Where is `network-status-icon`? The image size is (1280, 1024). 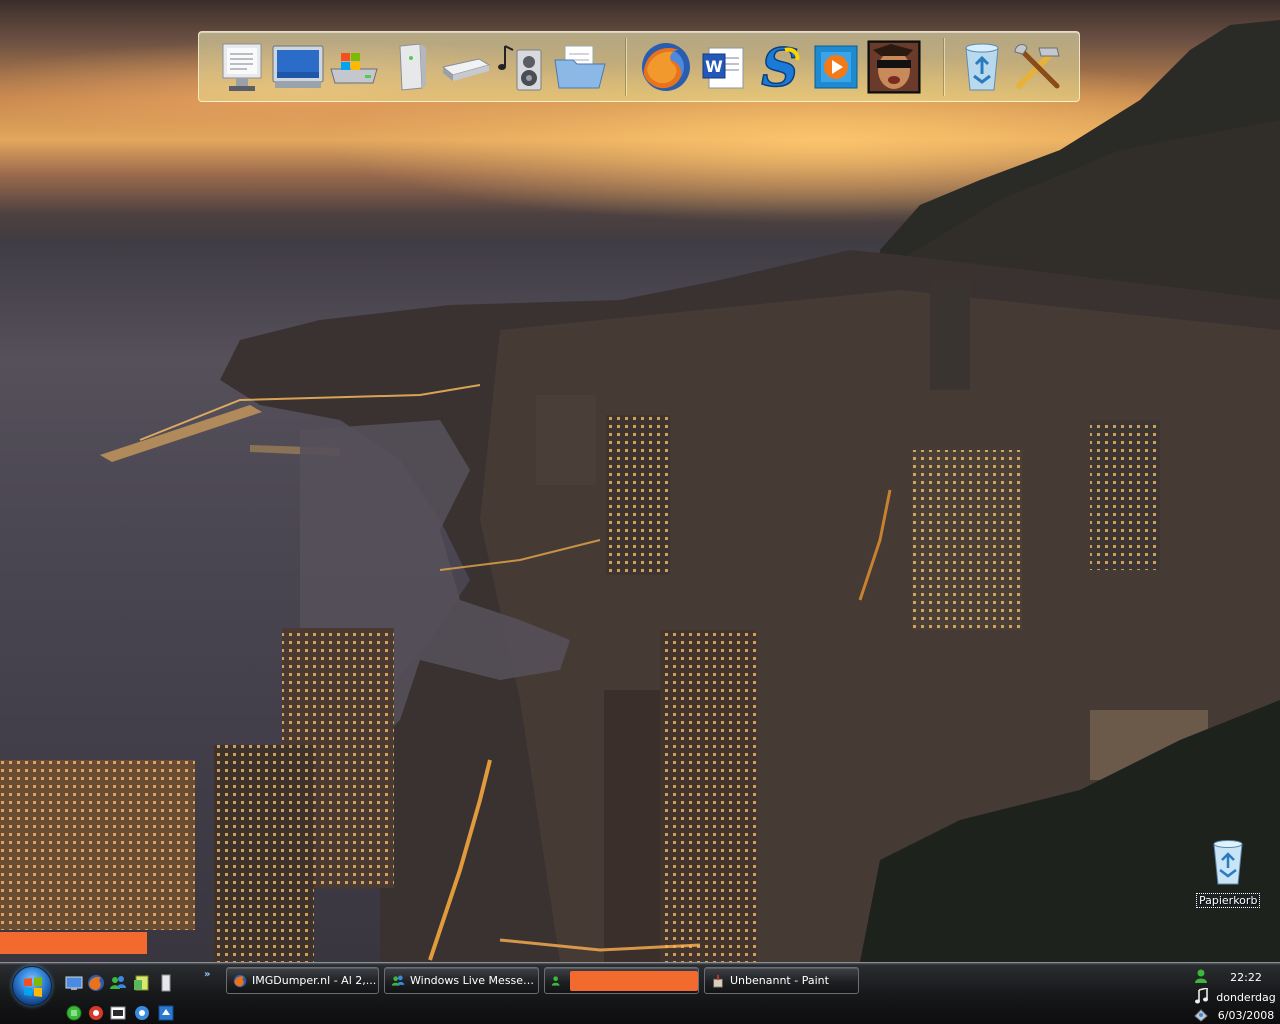 network-status-icon is located at coordinates (1201, 1014).